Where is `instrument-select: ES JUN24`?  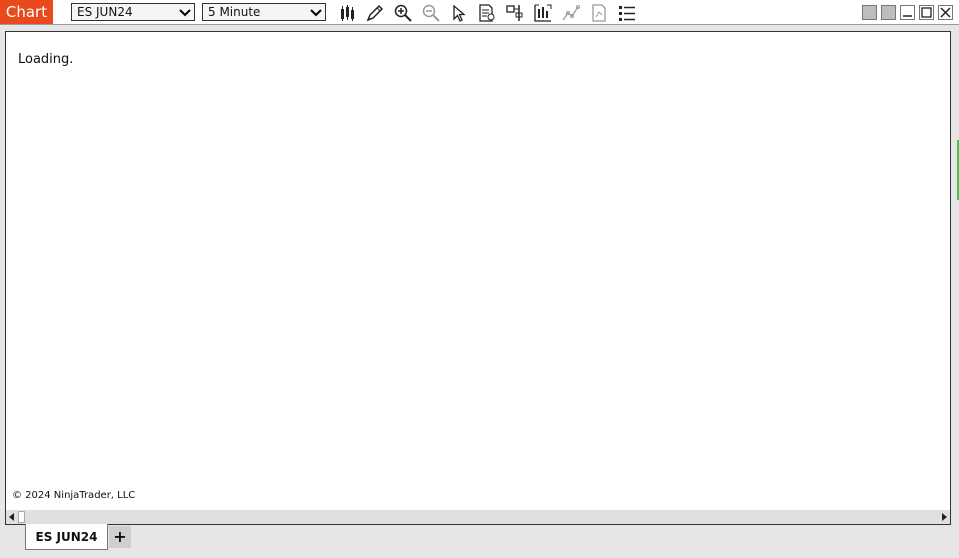 instrument-select: ES JUN24 is located at coordinates (133, 12).